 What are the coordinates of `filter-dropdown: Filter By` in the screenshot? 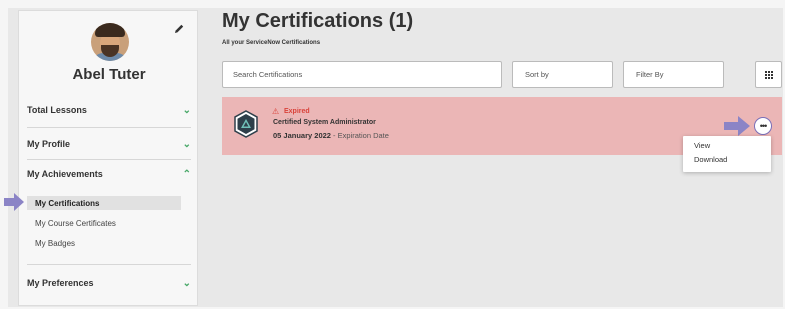 It's located at (673, 74).